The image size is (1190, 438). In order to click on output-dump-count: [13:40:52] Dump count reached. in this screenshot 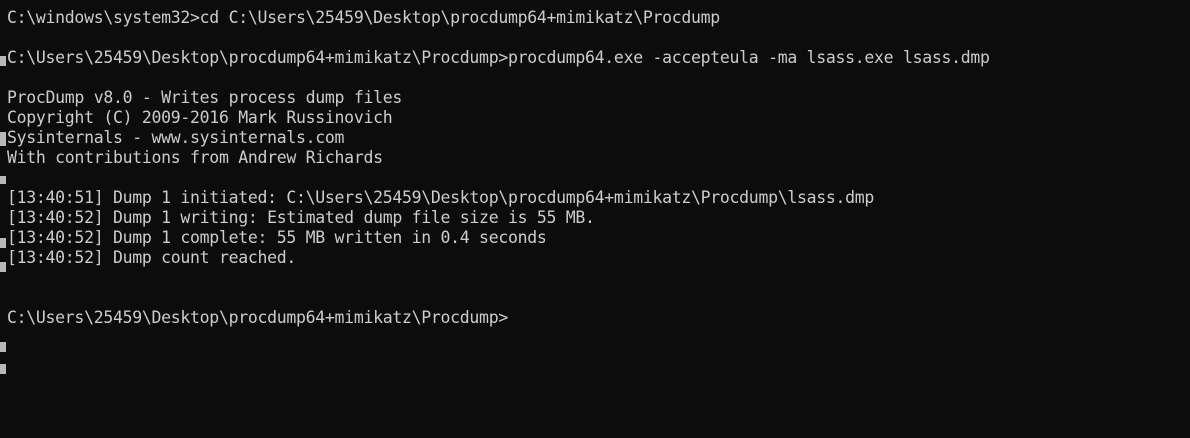, I will do `click(152, 257)`.